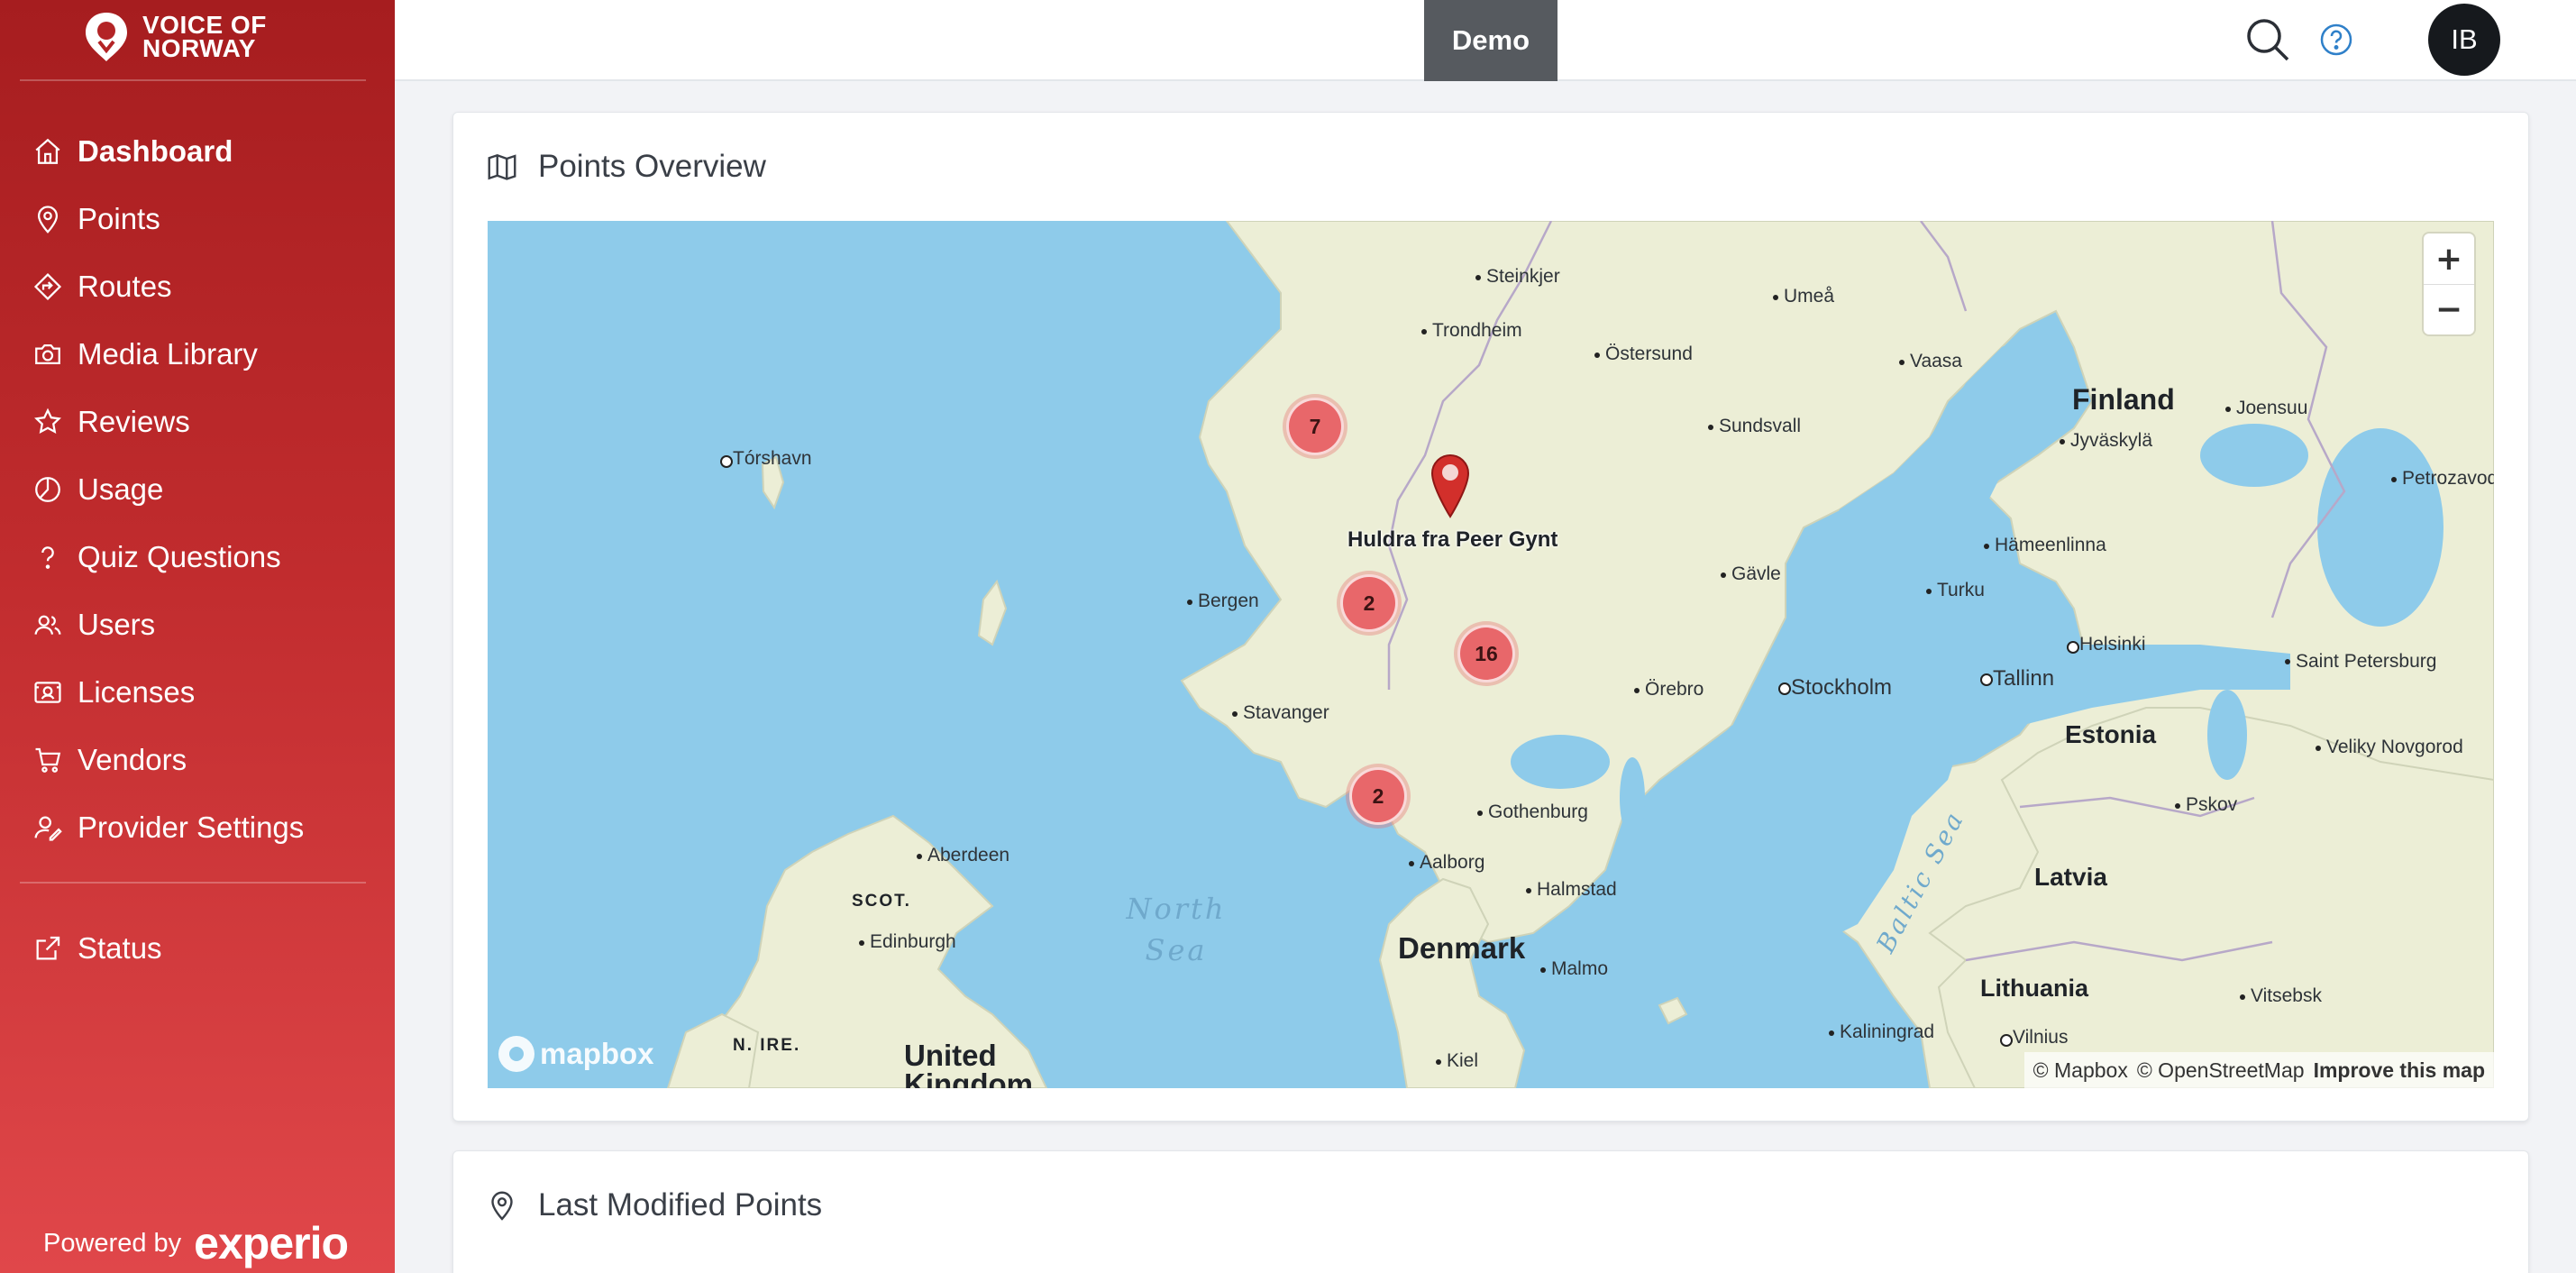  What do you see at coordinates (1315, 426) in the screenshot?
I see `map-cluster: 7` at bounding box center [1315, 426].